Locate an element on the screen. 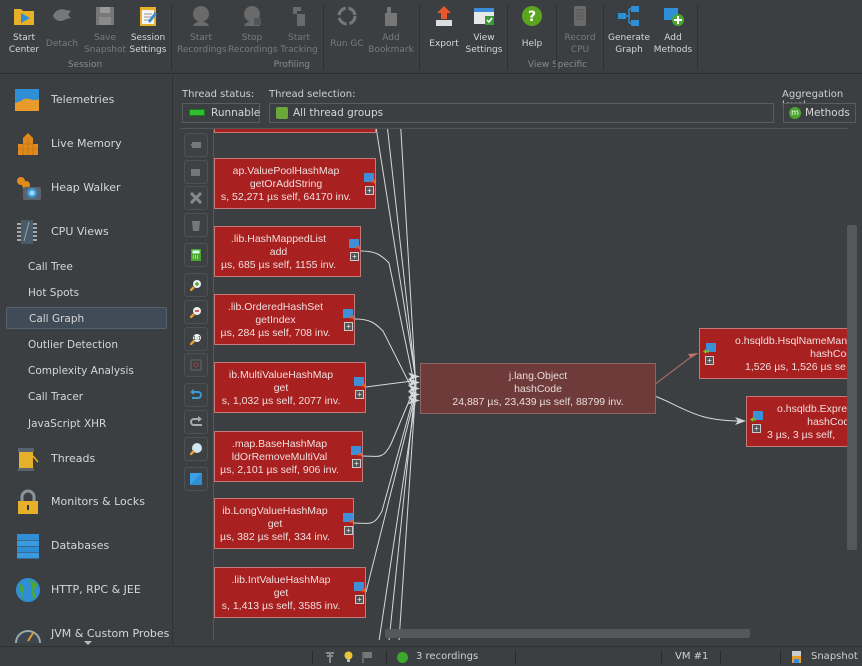 The height and width of the screenshot is (666, 862). start-recordings-icon is located at coordinates (201, 16).